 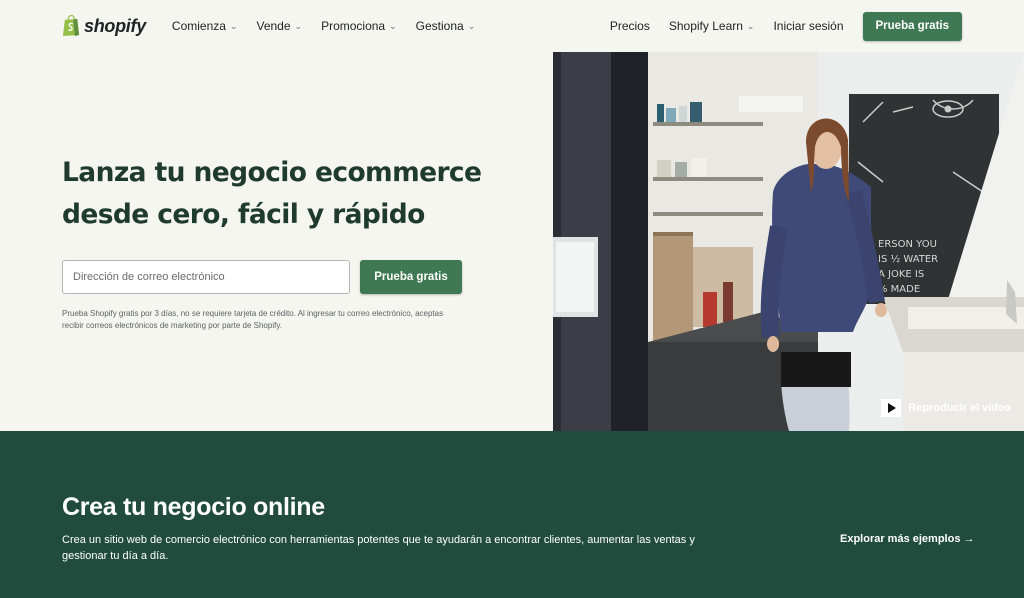 I want to click on svg-text: A JOKE IS, so click(x=901, y=274).